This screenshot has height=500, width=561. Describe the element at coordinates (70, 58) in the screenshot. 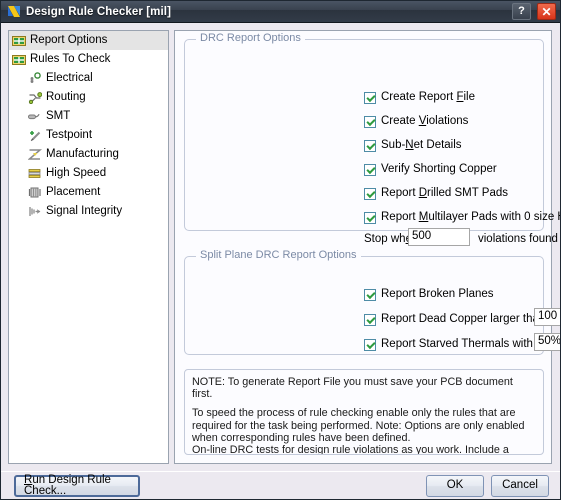

I see `tree-item-label: Rules To Check` at that location.